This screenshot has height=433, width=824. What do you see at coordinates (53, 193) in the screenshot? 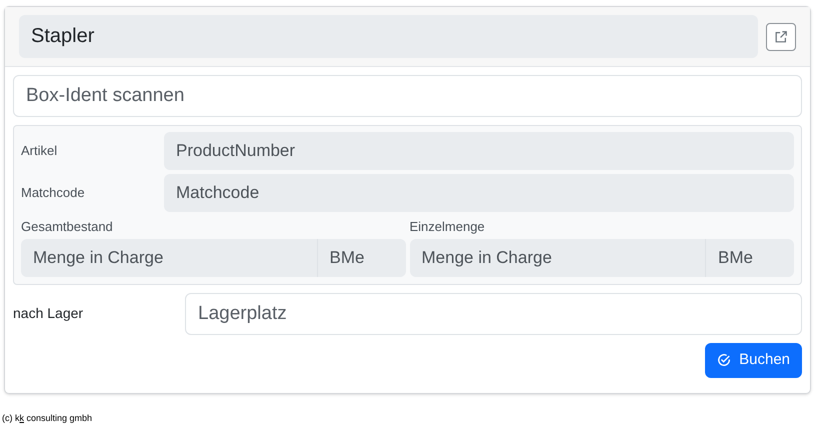
I see `field-label: Matchcode` at bounding box center [53, 193].